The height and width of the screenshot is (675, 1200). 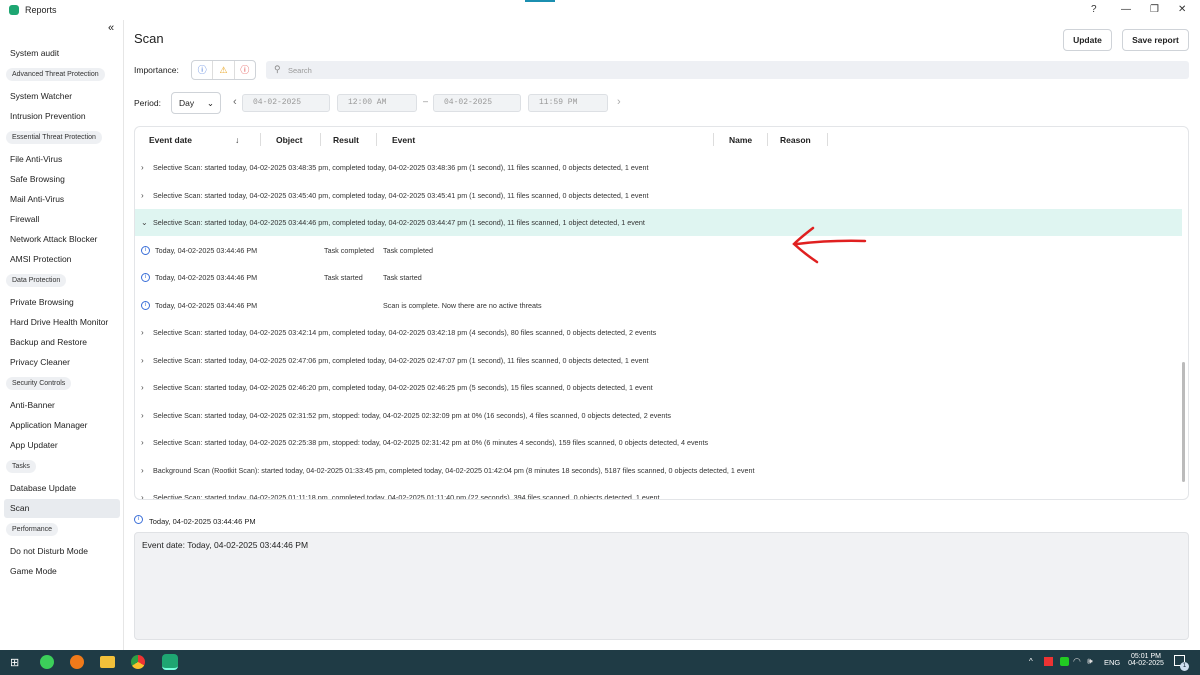 I want to click on chrome-icon, so click(x=138, y=662).